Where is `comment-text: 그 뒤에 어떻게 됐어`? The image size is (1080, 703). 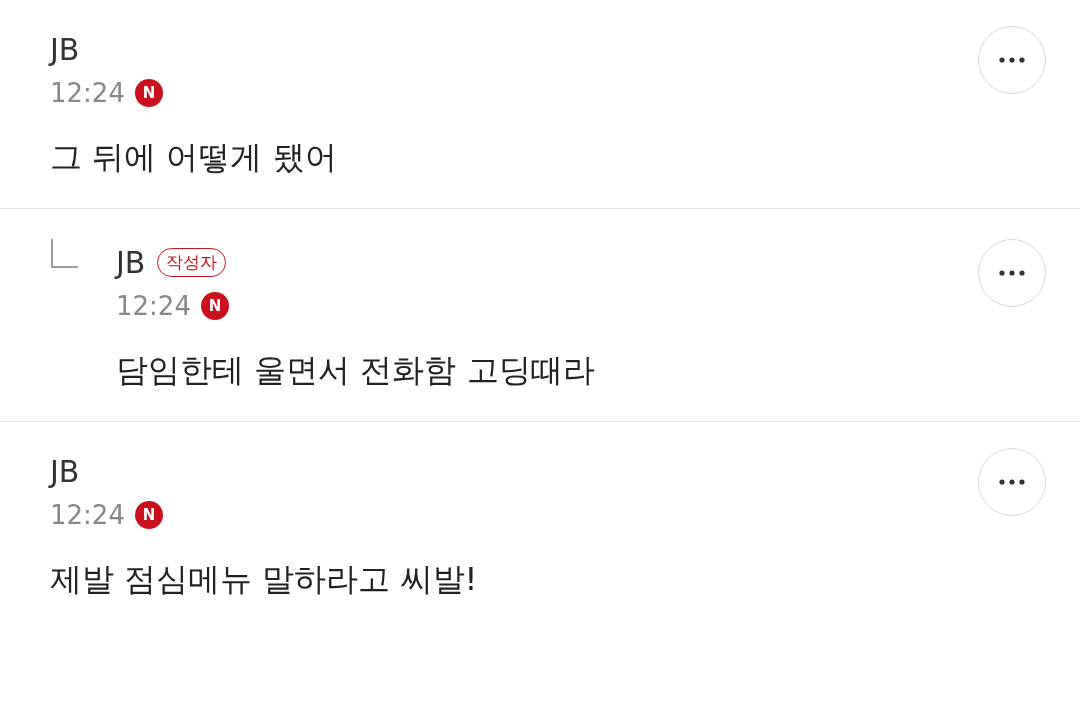
comment-text: 그 뒤에 어떻게 됐어 is located at coordinates (194, 157).